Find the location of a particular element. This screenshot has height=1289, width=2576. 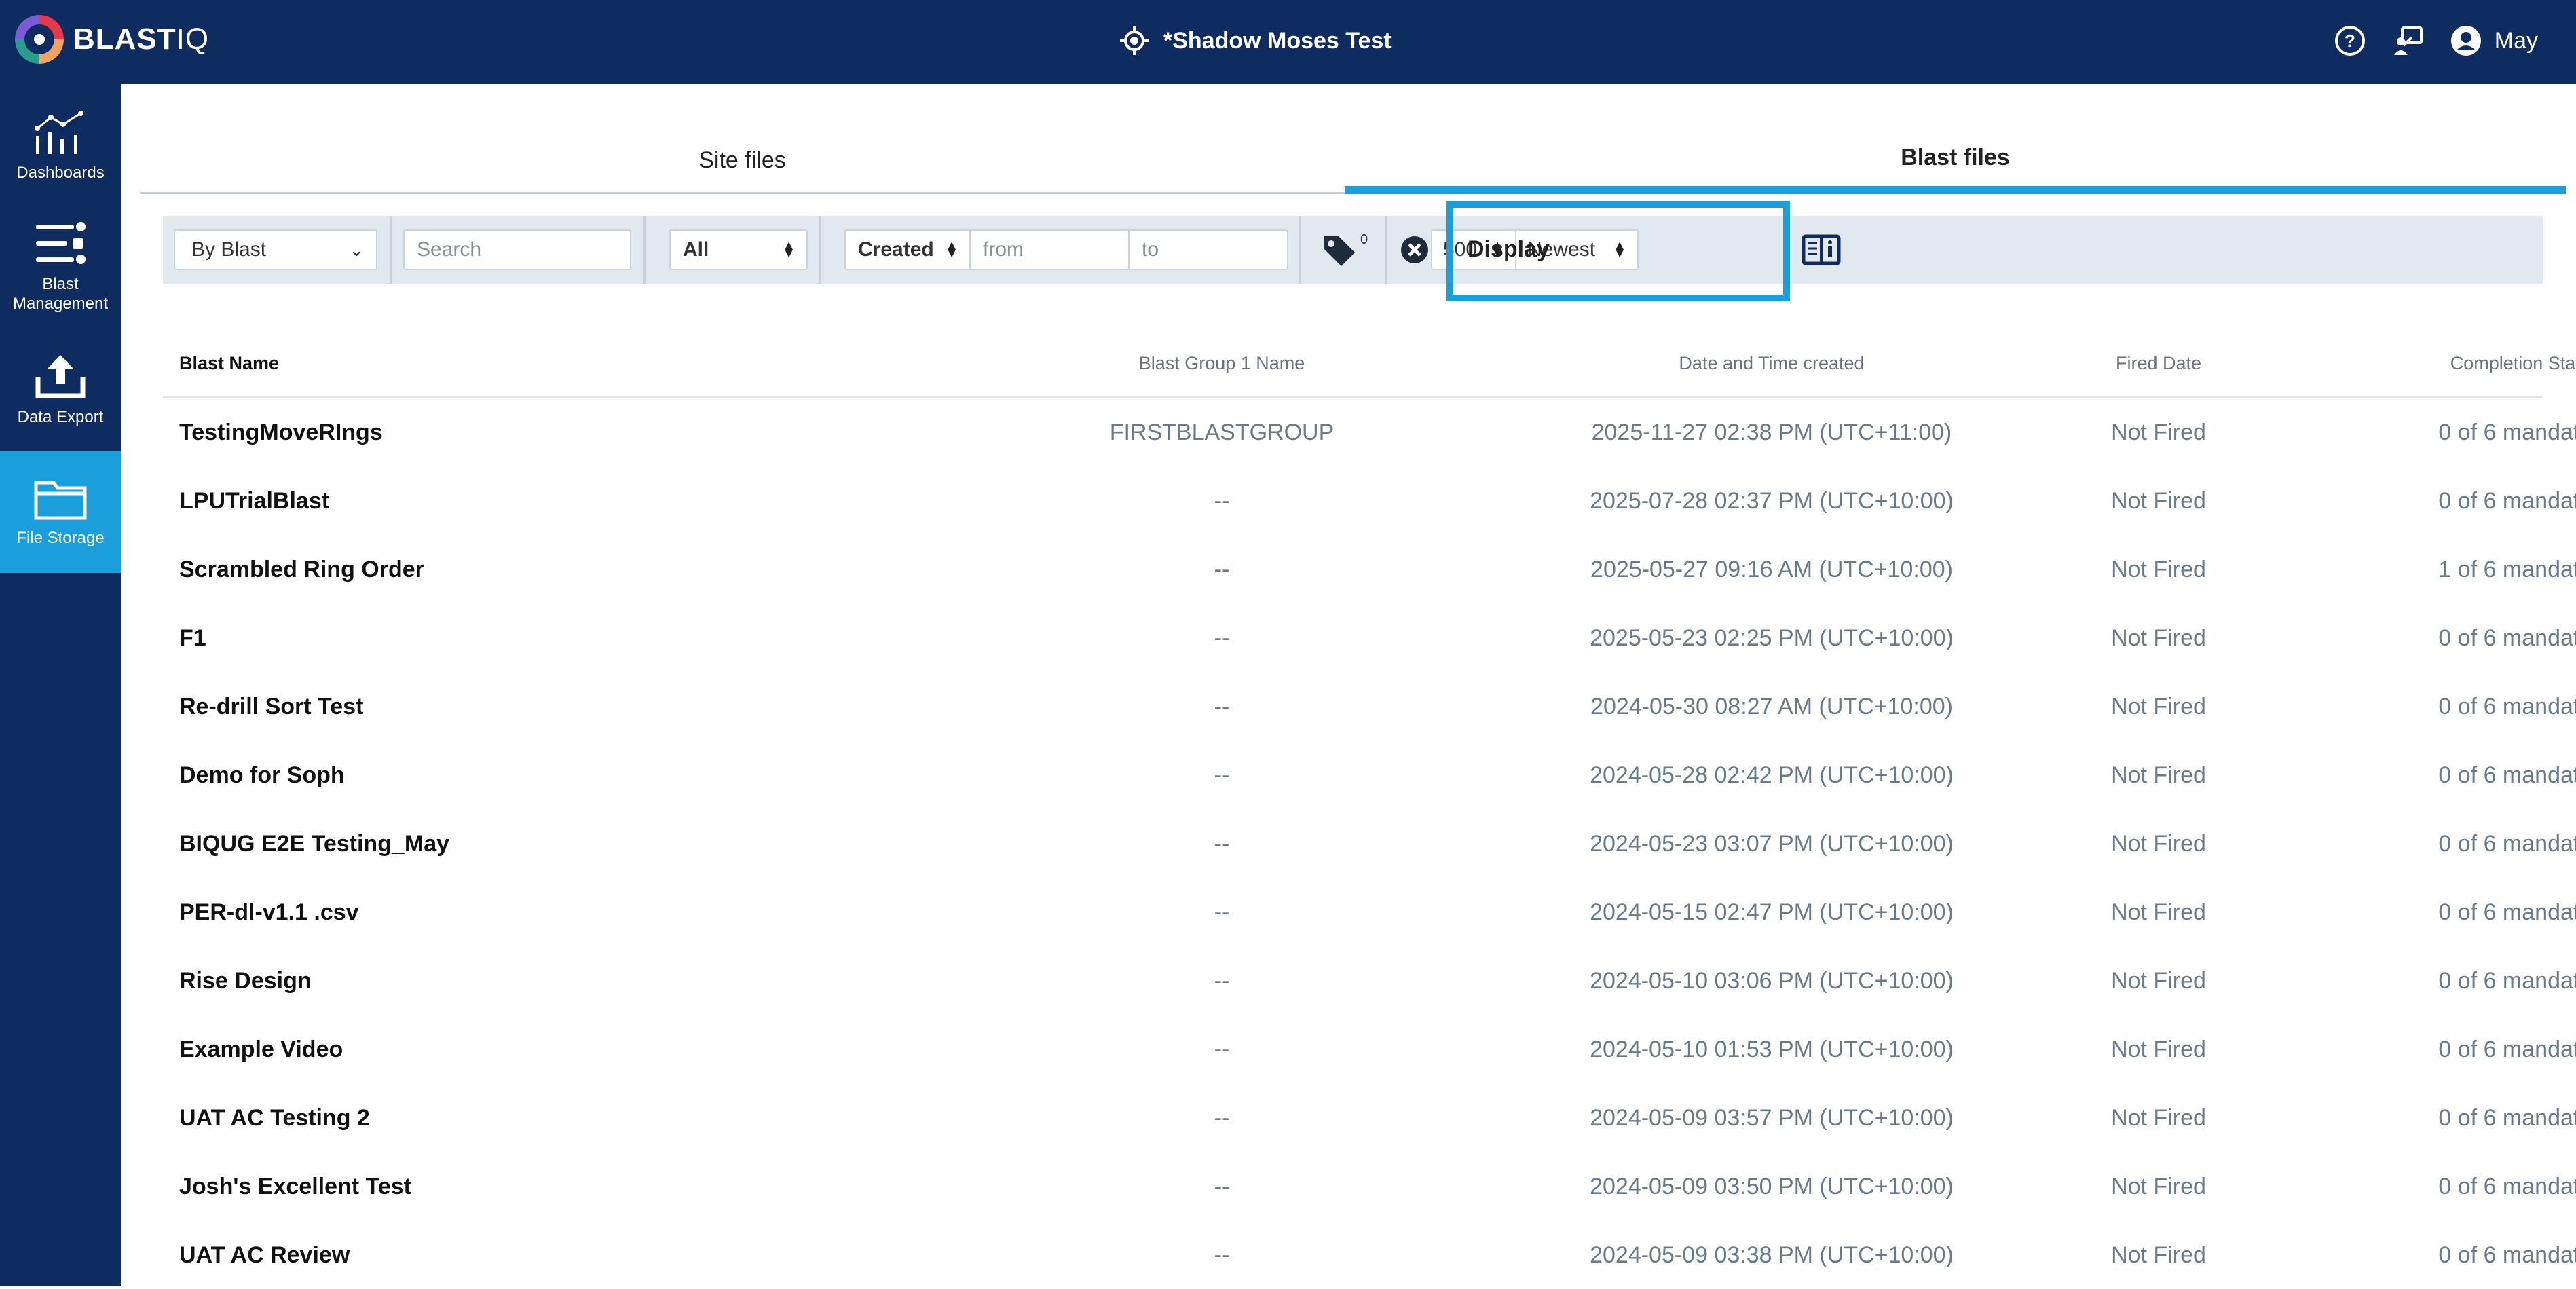

tag-count: 0 is located at coordinates (1364, 240).